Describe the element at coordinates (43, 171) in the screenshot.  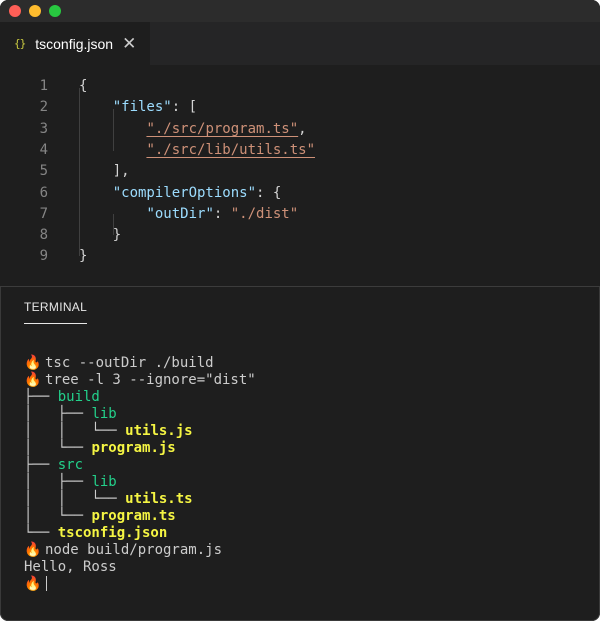
I see `line-number: 5` at that location.